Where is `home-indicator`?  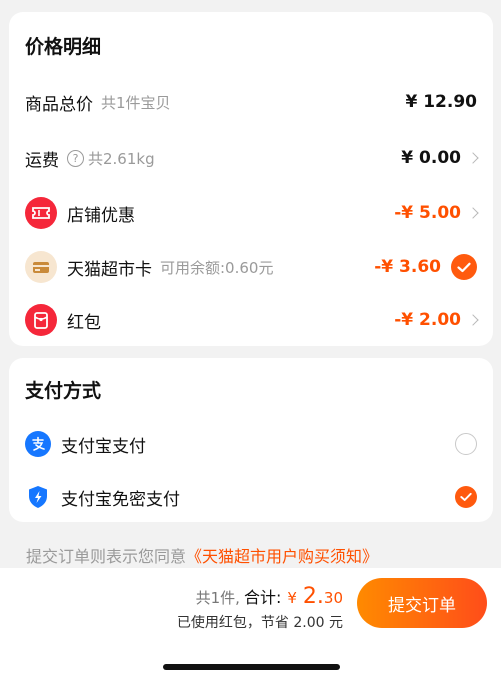 home-indicator is located at coordinates (251, 667).